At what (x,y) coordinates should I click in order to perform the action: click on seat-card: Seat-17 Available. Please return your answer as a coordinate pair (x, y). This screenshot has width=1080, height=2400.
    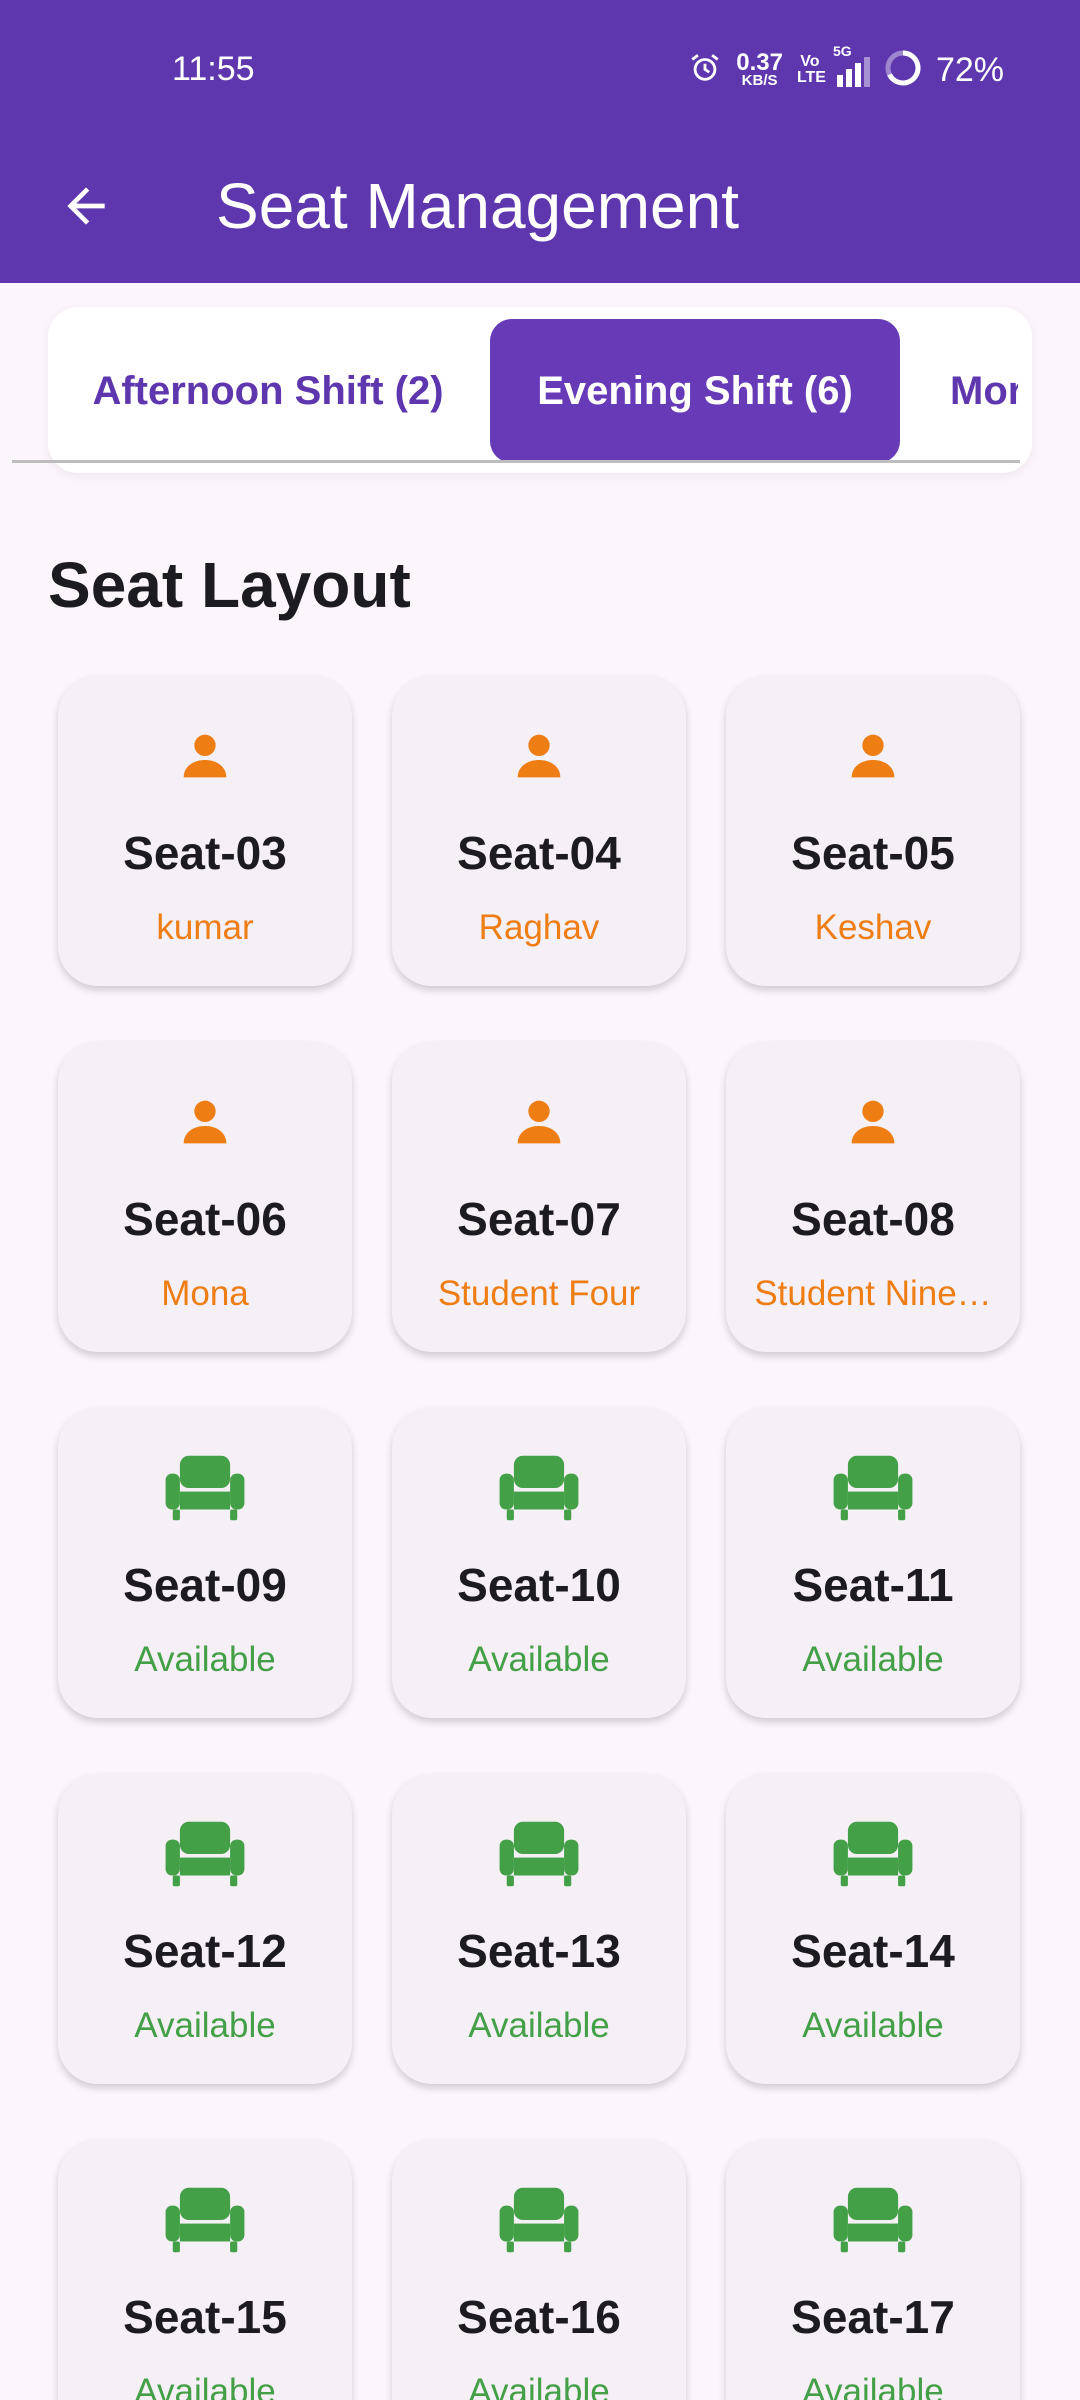
    Looking at the image, I should click on (873, 2270).